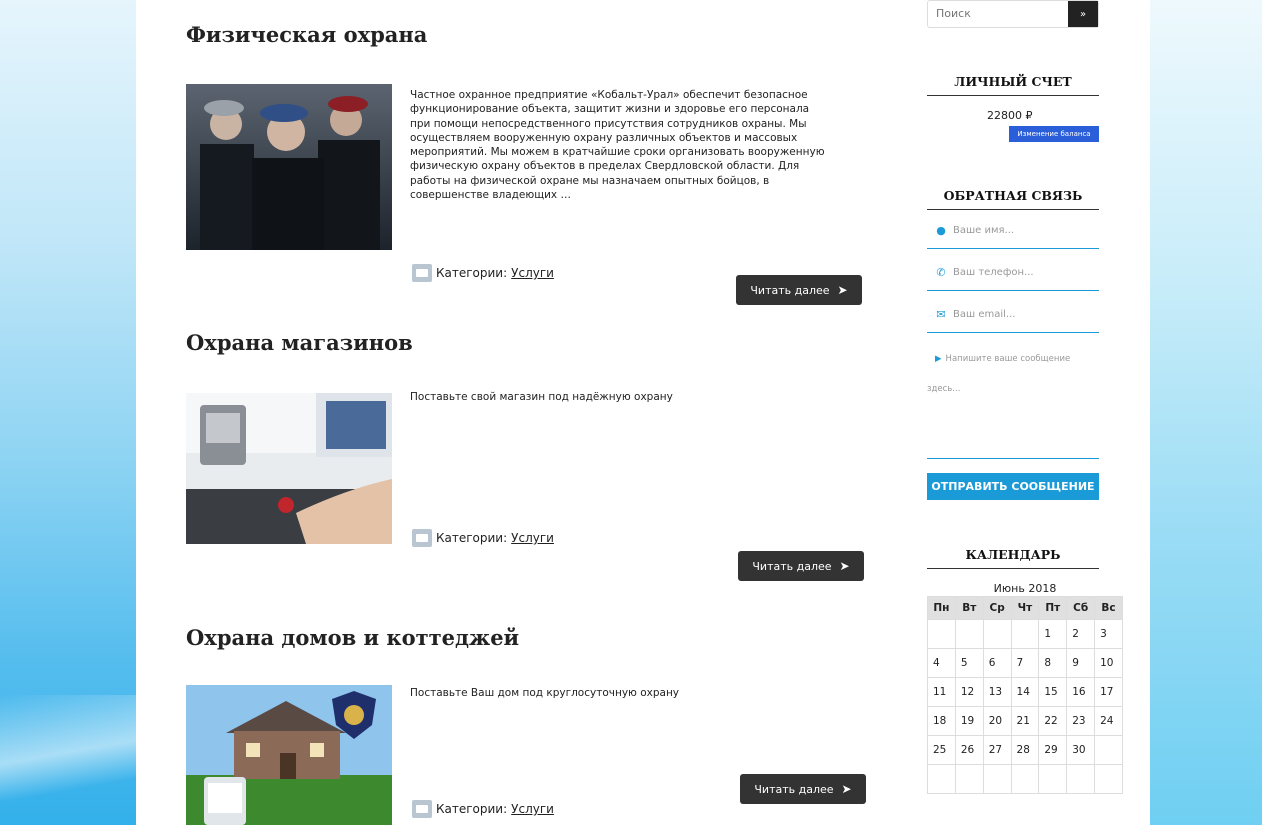  What do you see at coordinates (997, 608) in the screenshot?
I see `weekday: Ср` at bounding box center [997, 608].